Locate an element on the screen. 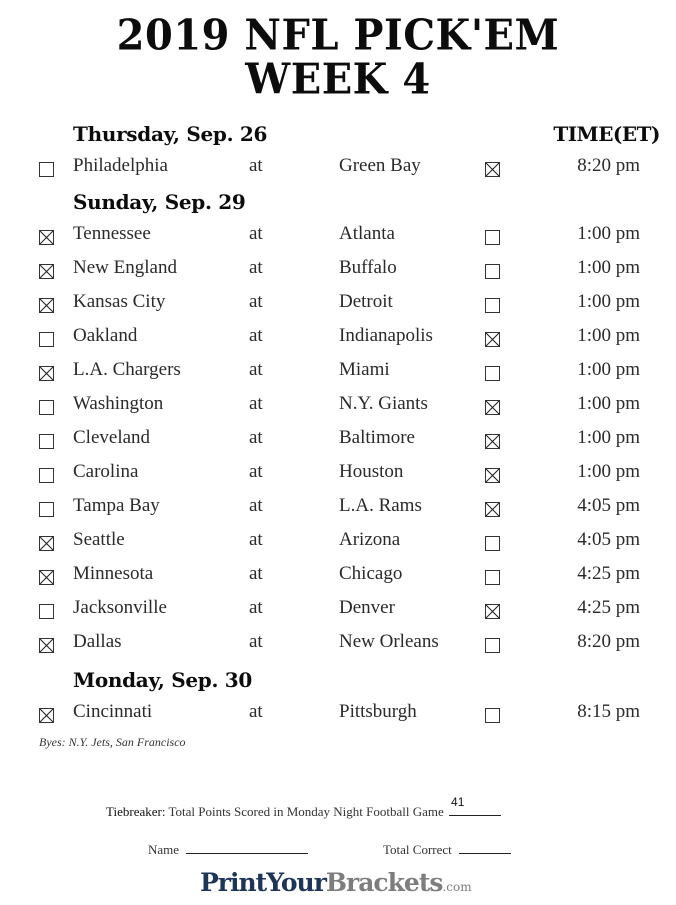 Image resolution: width=676 pixels, height=905 pixels. title-line-2: WEEK 4 is located at coordinates (338, 79).